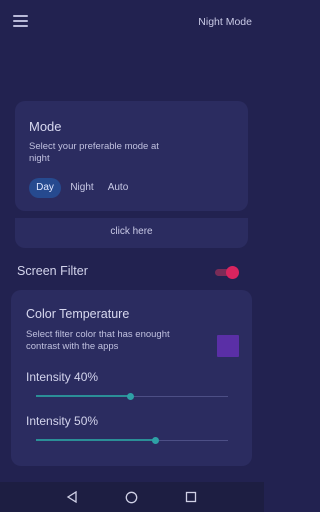 The image size is (320, 512). What do you see at coordinates (191, 497) in the screenshot?
I see `recent-square-icon` at bounding box center [191, 497].